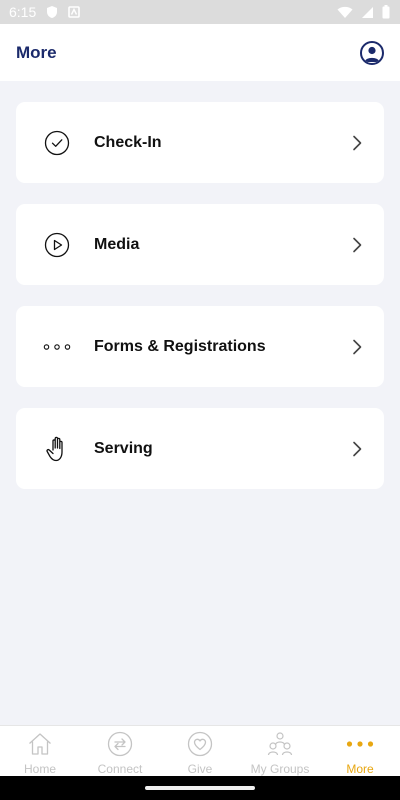 This screenshot has width=400, height=800. Describe the element at coordinates (360, 743) in the screenshot. I see `more-dots-icon` at that location.